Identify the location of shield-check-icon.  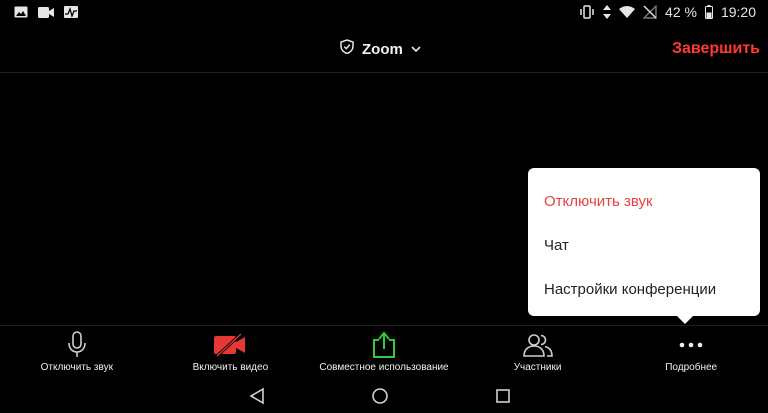
(347, 49).